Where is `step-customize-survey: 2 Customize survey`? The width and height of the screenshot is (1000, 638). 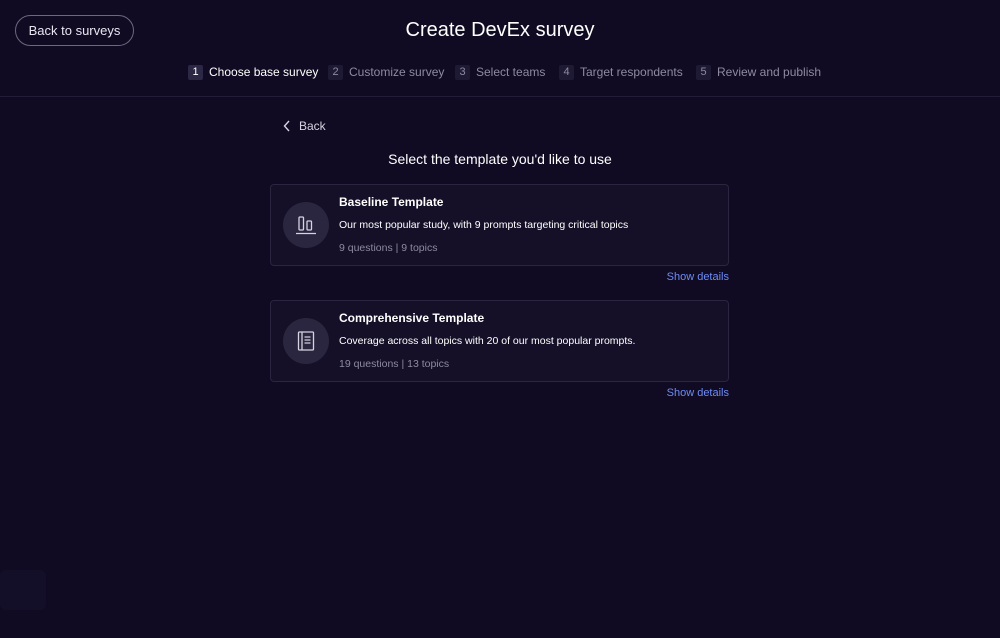
step-customize-survey: 2 Customize survey is located at coordinates (386, 72).